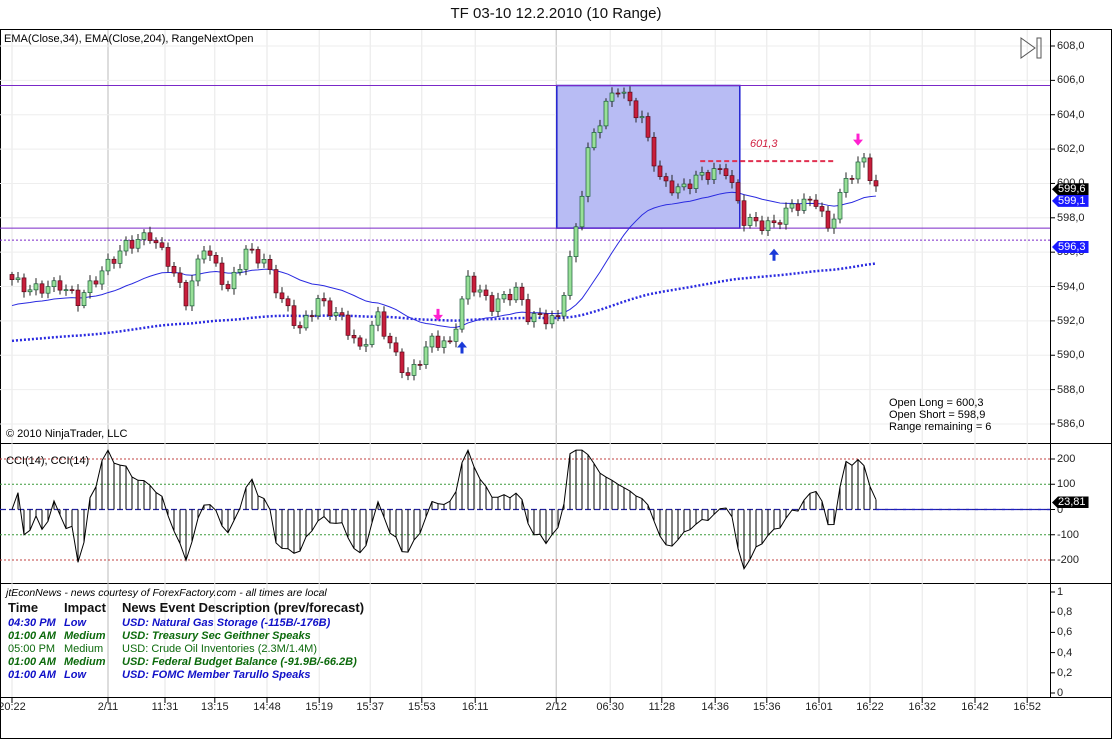  Describe the element at coordinates (319, 707) in the screenshot. I see `time-tick-label: 15:19` at that location.